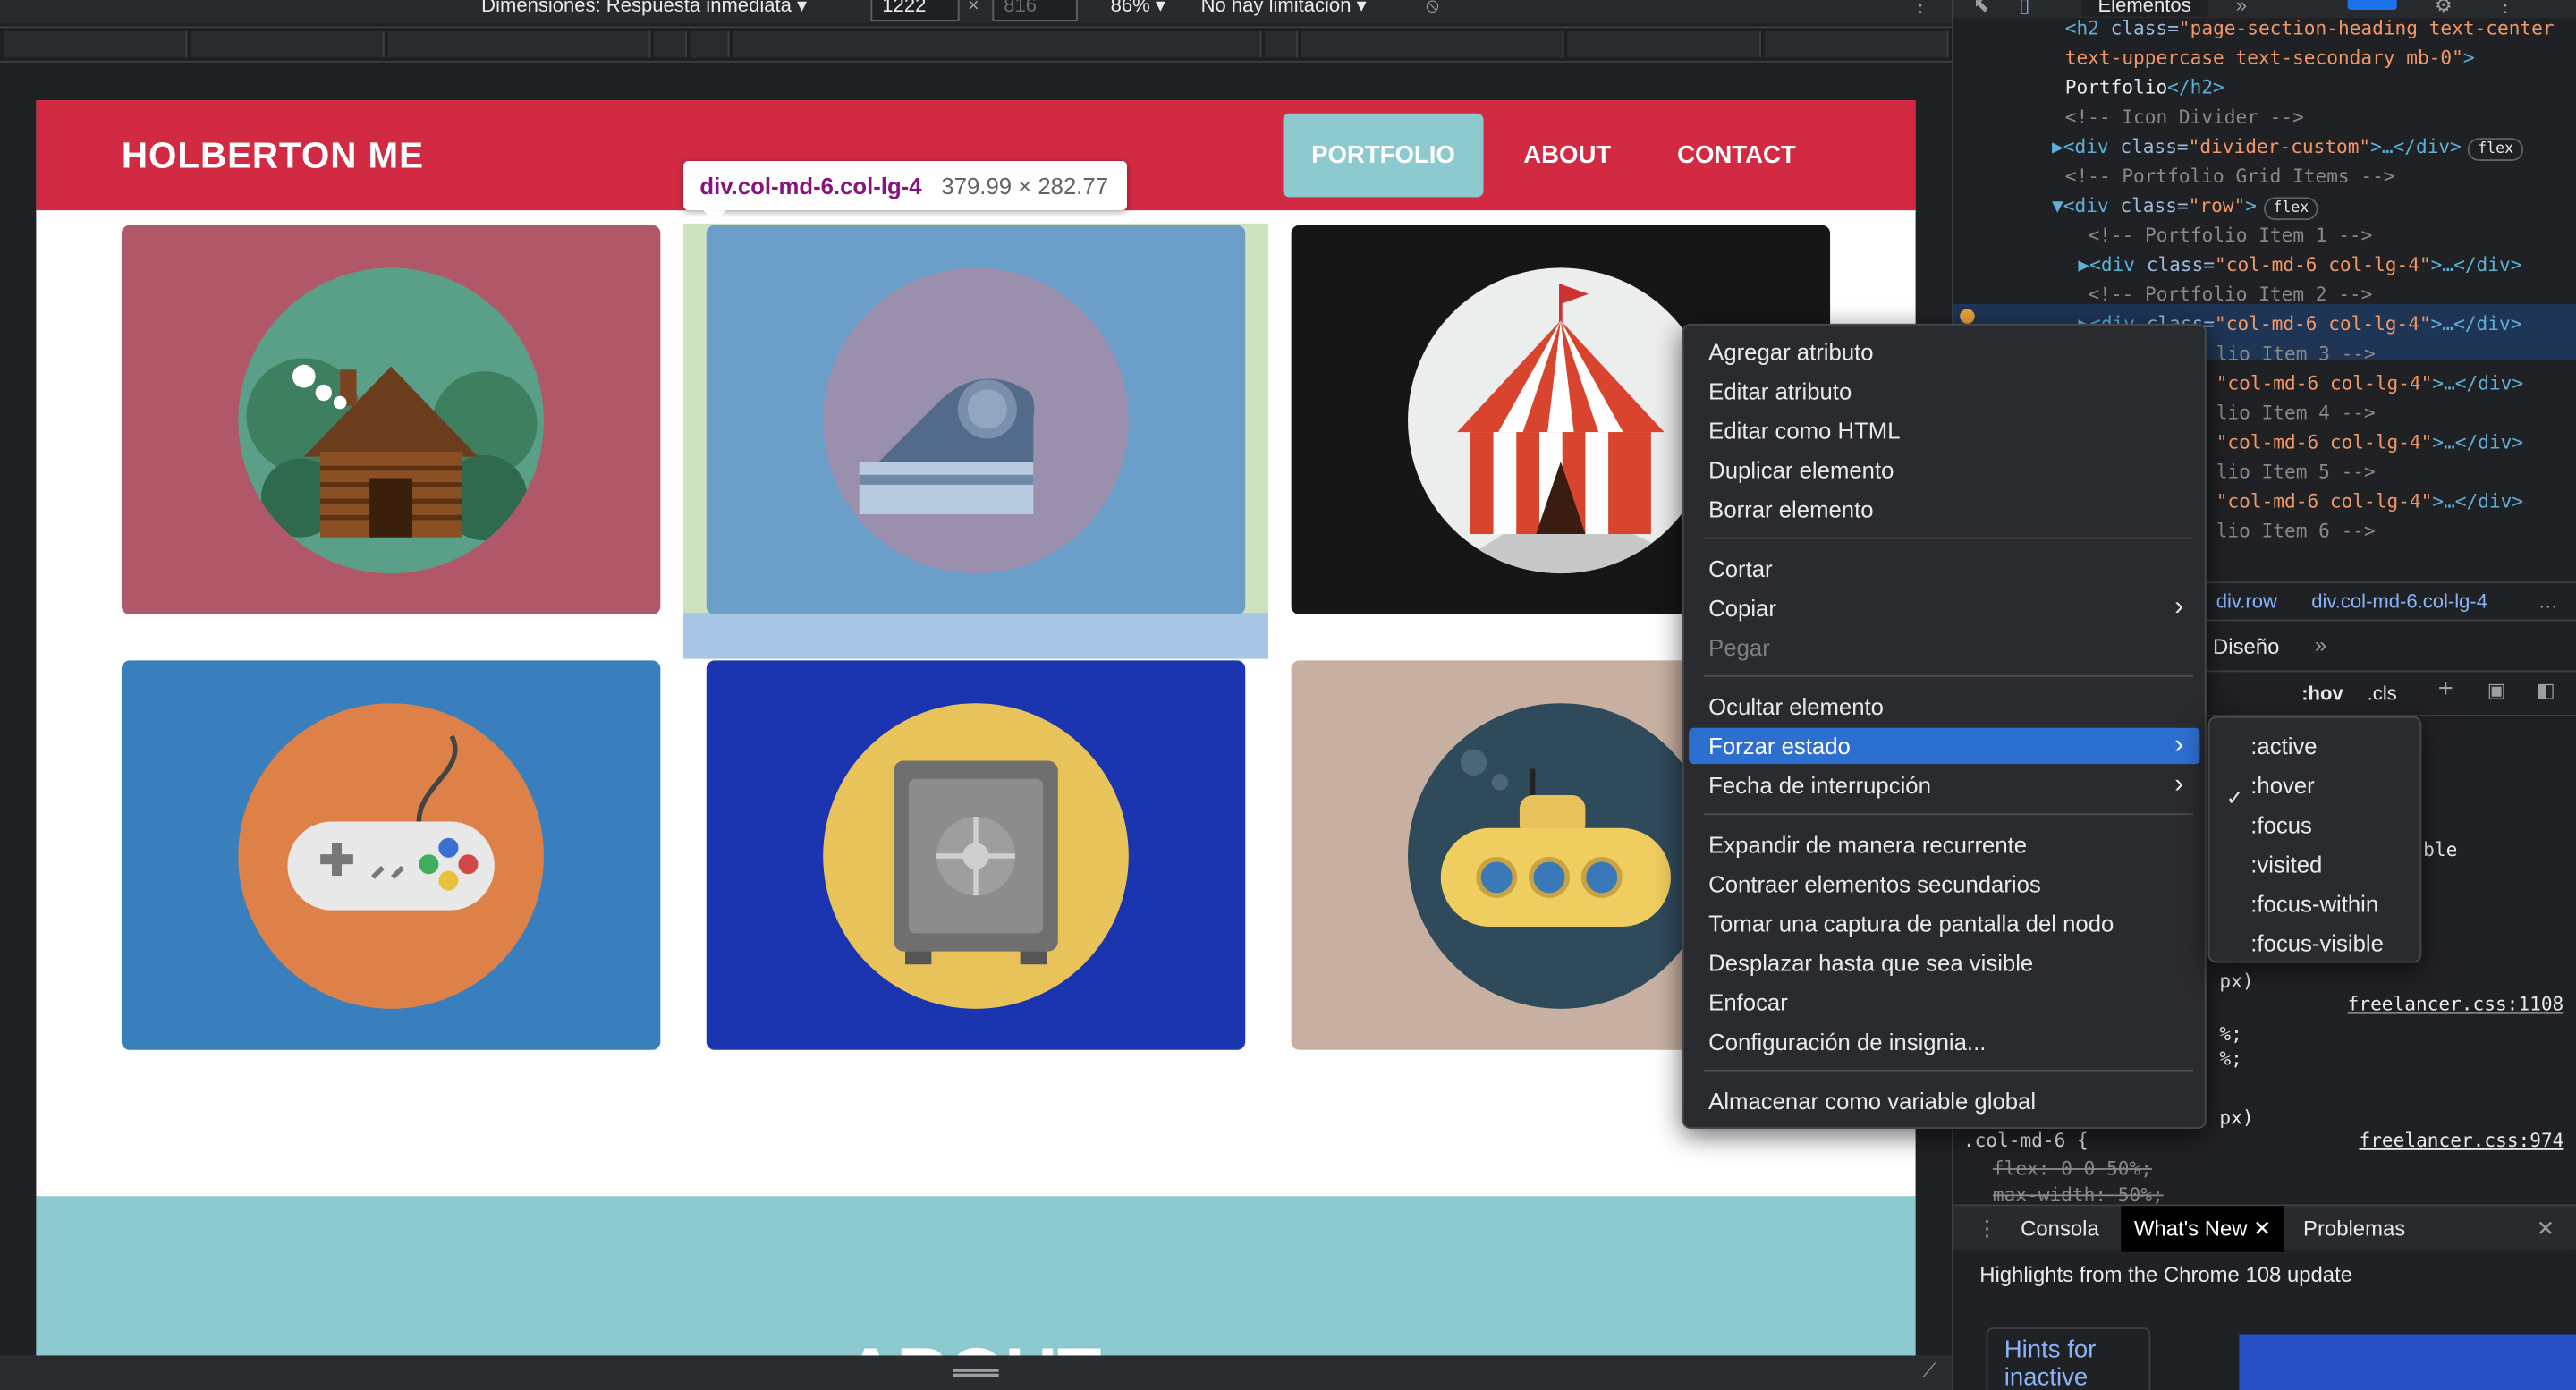  Describe the element at coordinates (2372, 5) in the screenshot. I see `message-badge` at that location.